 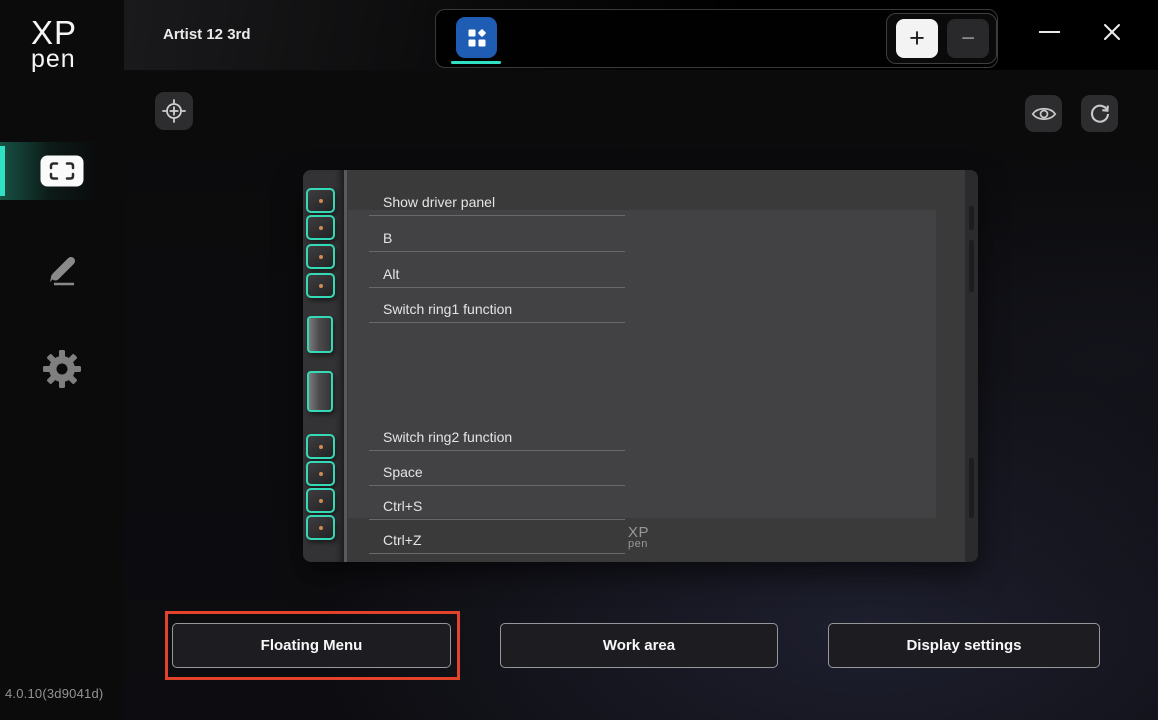 I want to click on minimize-icon, so click(x=1049, y=32).